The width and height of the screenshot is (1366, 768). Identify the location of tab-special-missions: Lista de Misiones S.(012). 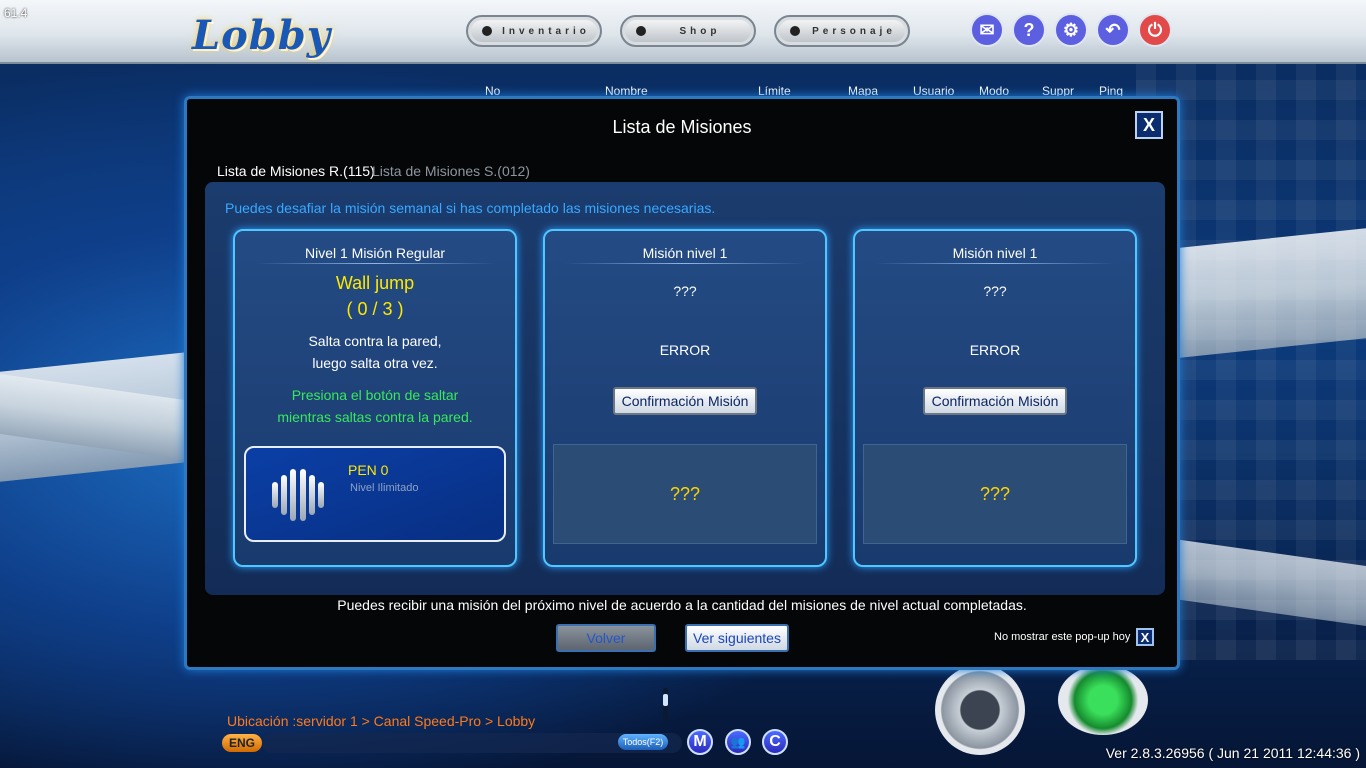
(451, 171).